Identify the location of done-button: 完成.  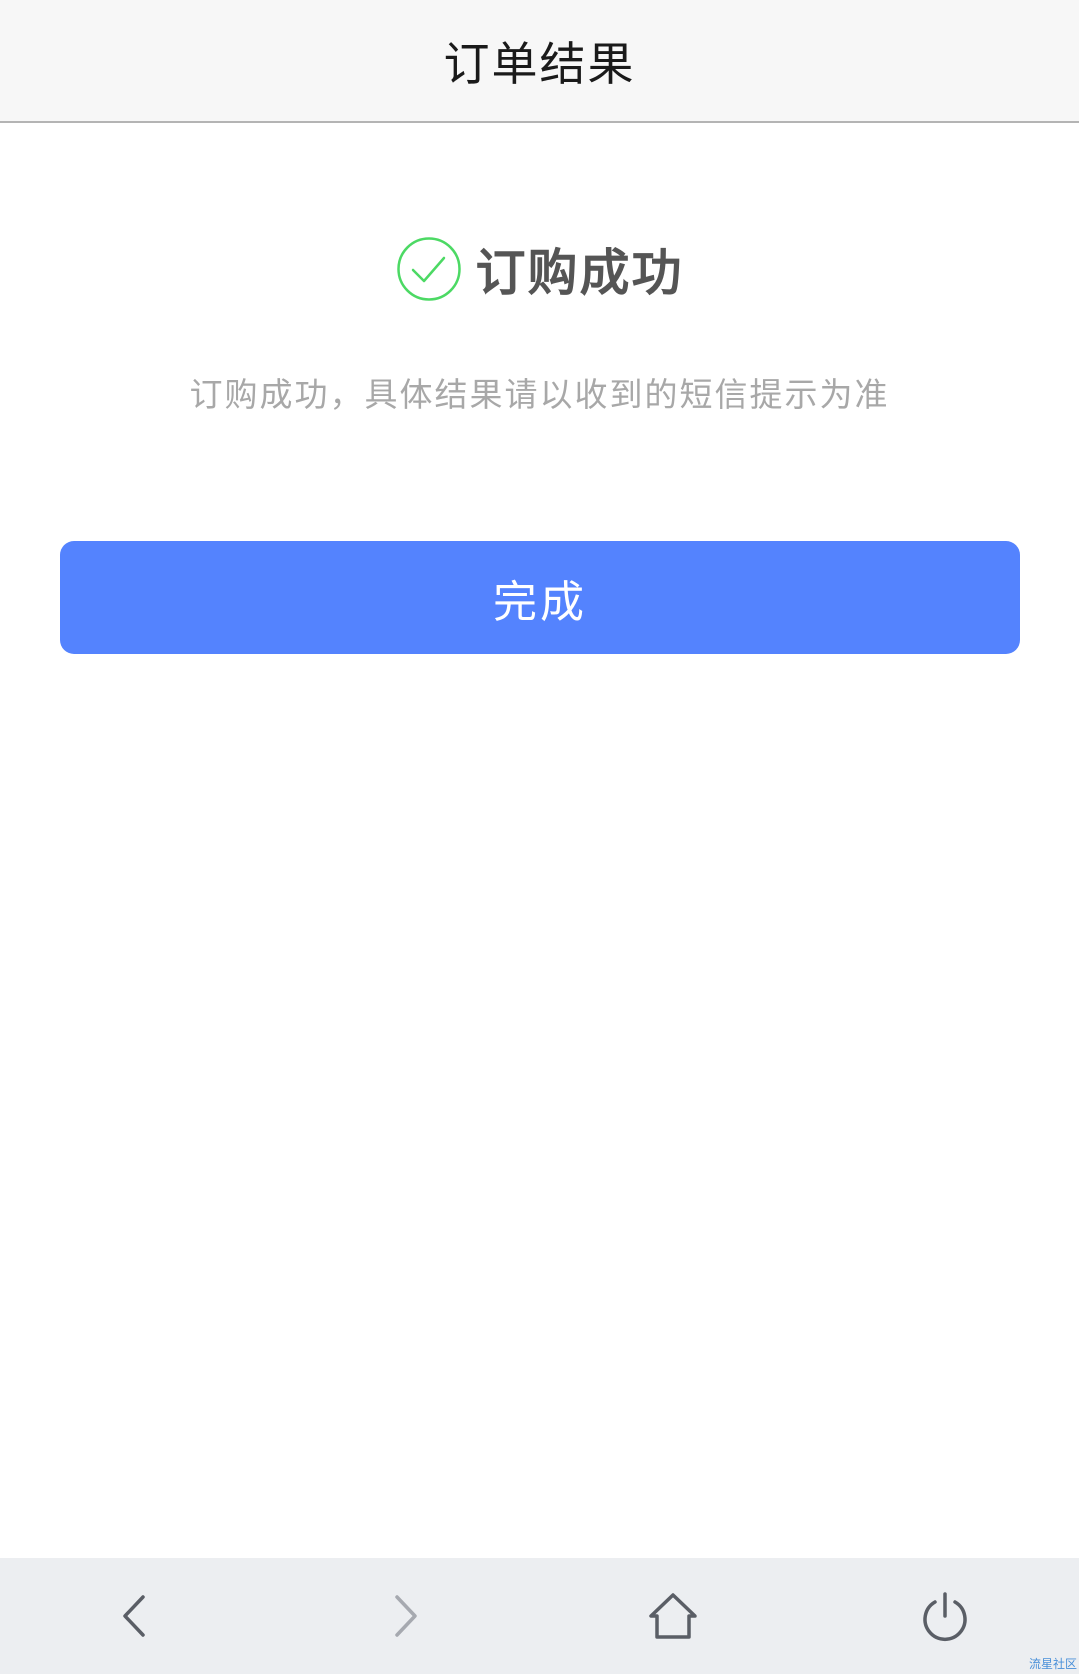
(540, 597).